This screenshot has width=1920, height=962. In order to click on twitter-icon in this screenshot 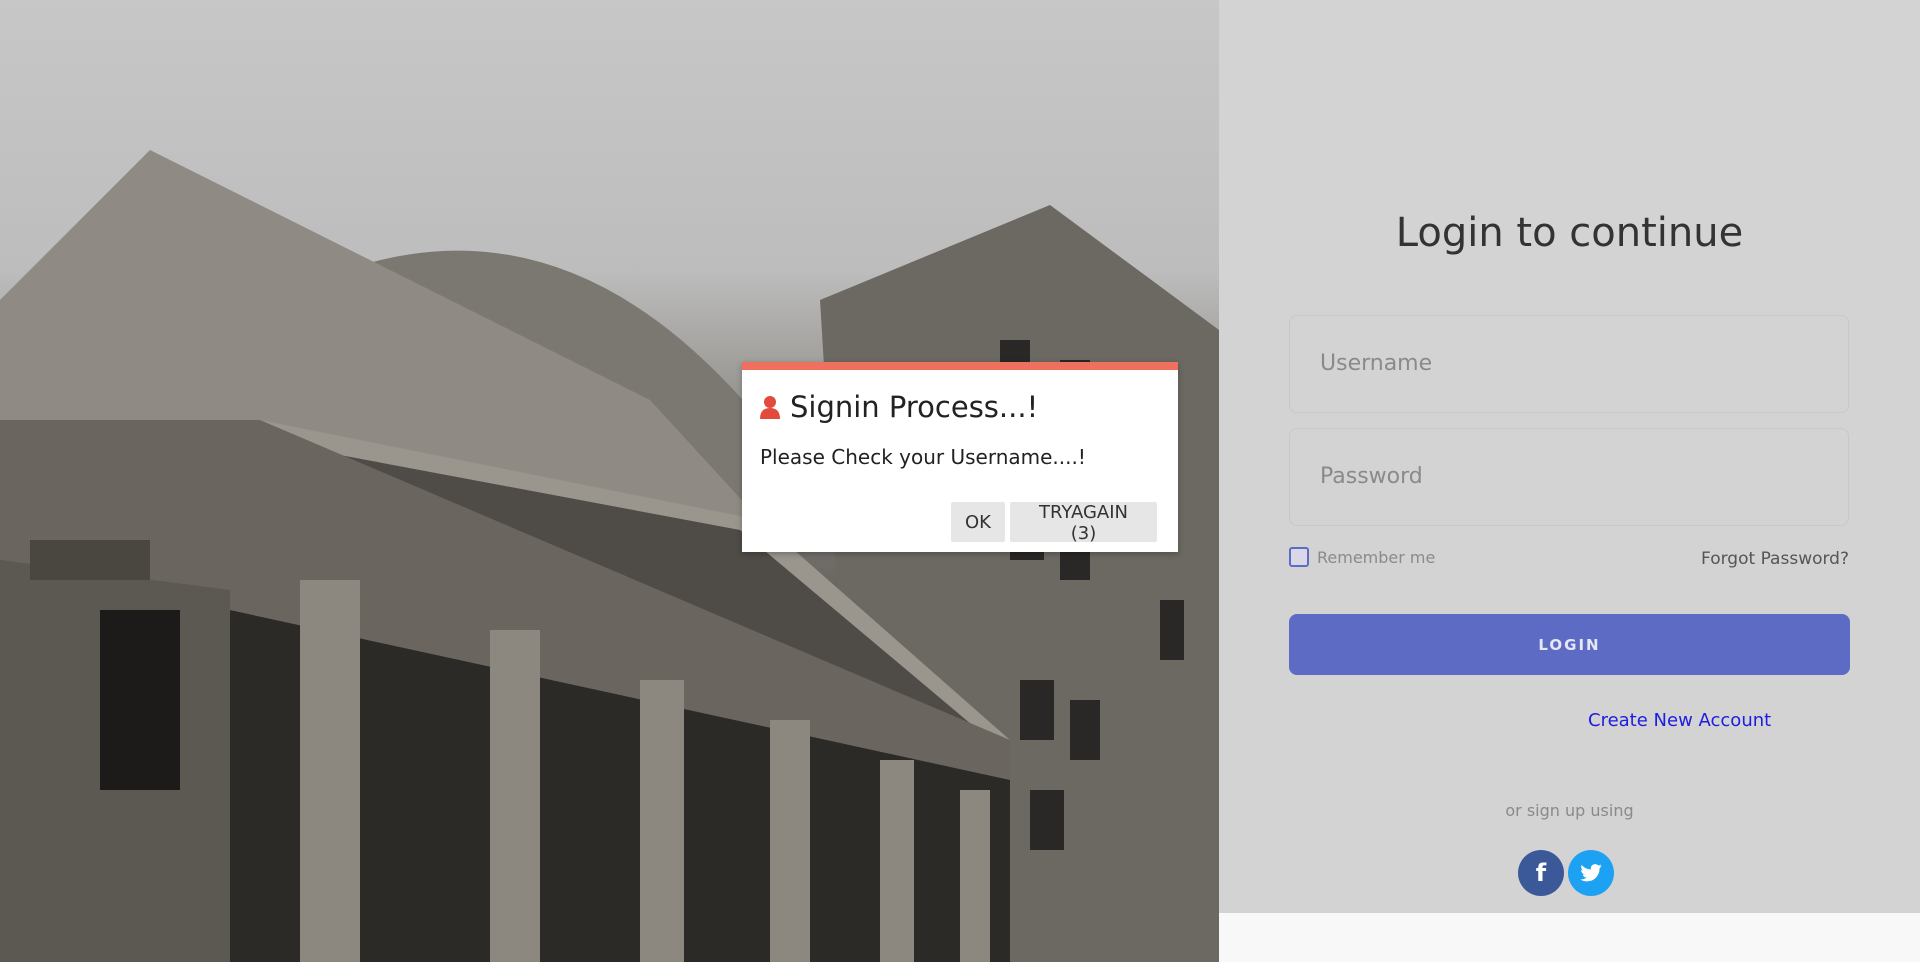, I will do `click(1591, 873)`.